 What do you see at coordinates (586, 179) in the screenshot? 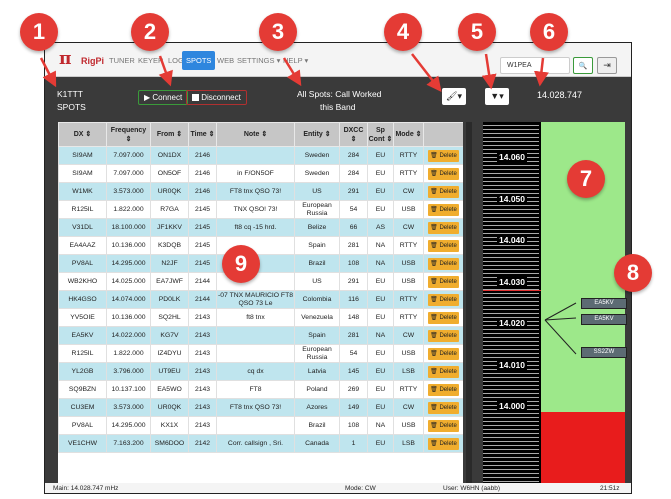
I see `callout-7: 7` at bounding box center [586, 179].